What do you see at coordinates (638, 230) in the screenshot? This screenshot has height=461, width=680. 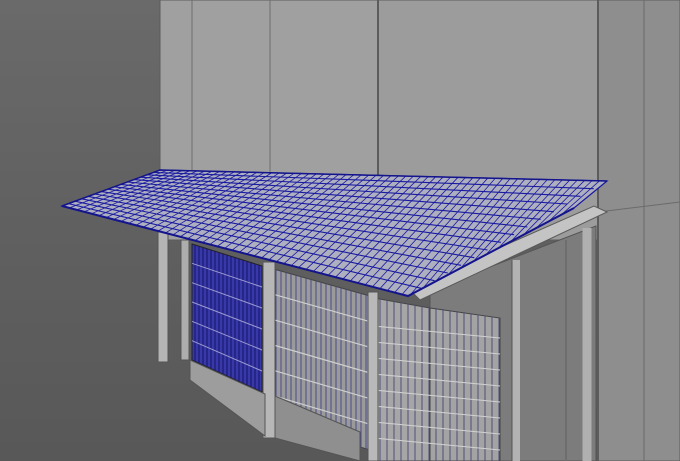 I see `building-face-right` at bounding box center [638, 230].